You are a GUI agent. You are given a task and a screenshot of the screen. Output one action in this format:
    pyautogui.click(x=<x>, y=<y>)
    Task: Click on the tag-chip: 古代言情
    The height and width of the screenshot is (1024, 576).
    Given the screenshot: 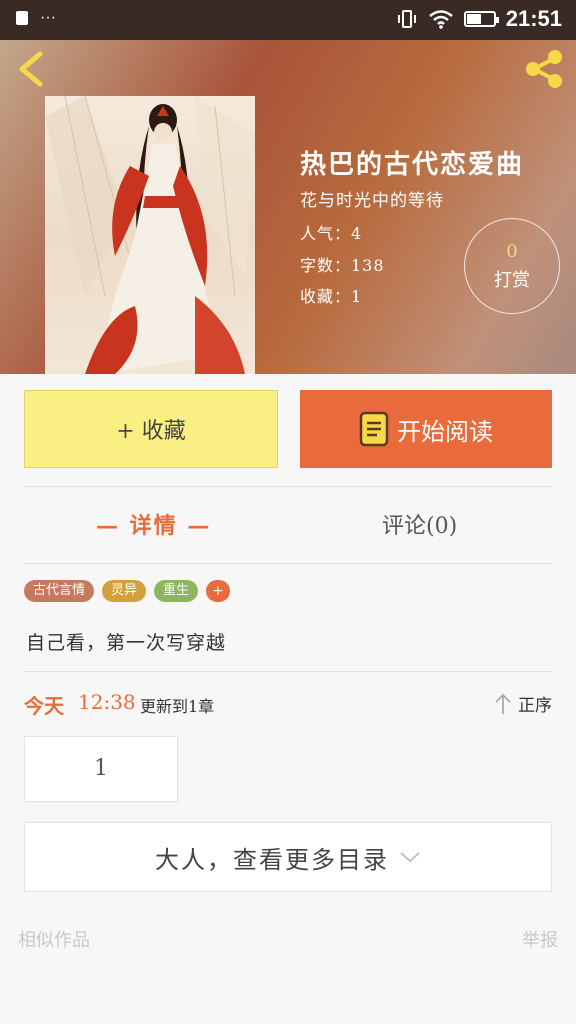 What is the action you would take?
    pyautogui.click(x=59, y=591)
    